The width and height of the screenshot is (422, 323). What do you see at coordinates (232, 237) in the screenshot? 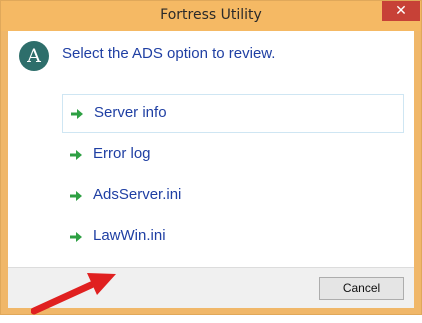
I see `option-lawwin-ini: LawWin.ini` at bounding box center [232, 237].